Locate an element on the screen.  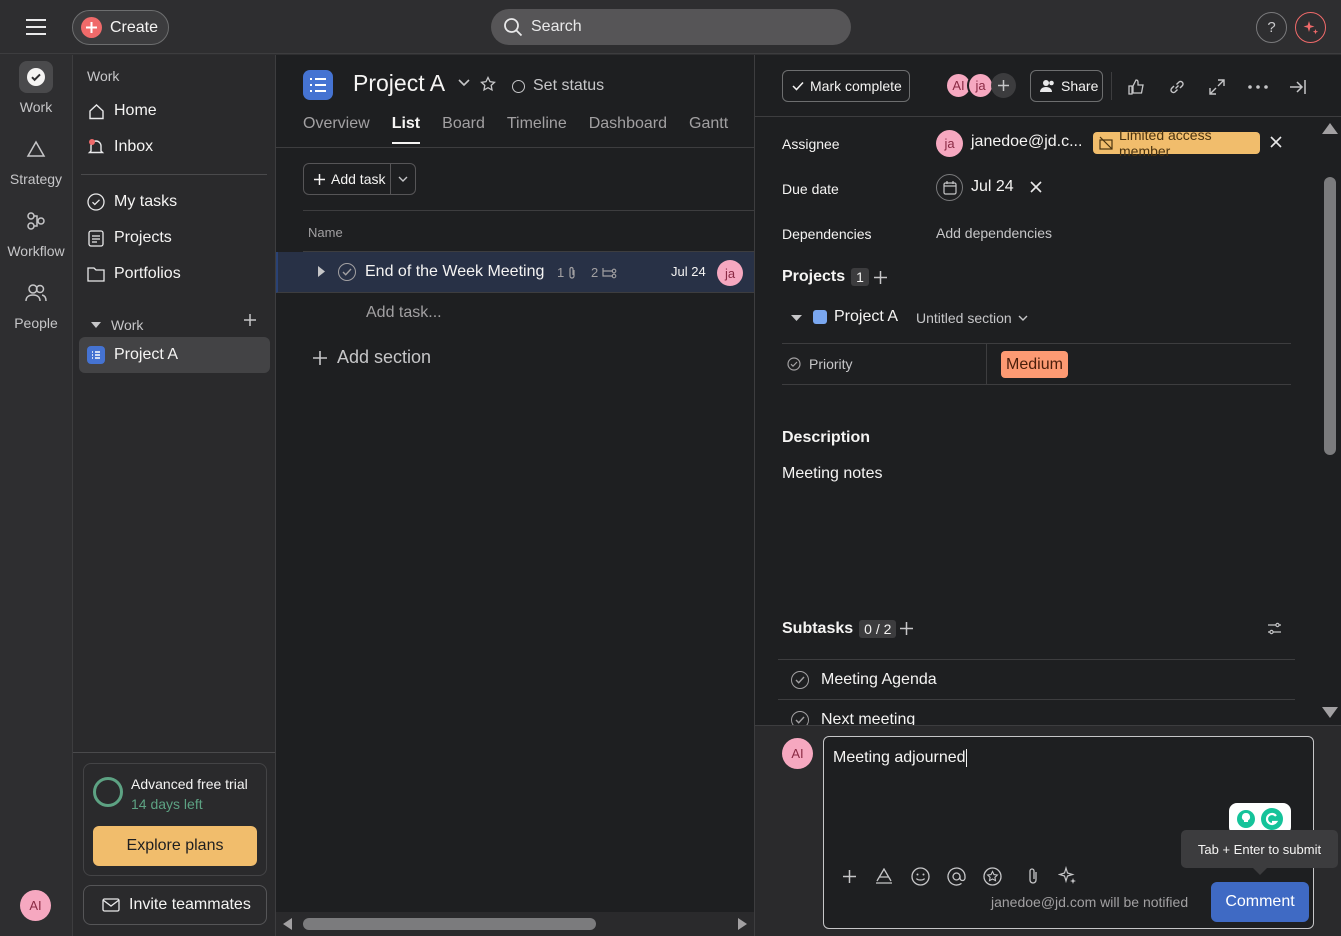
link-icon is located at coordinates (1177, 87).